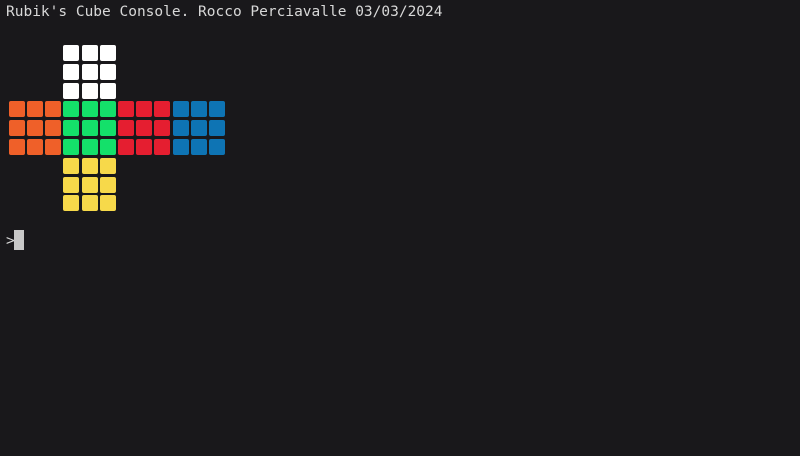 Image resolution: width=800 pixels, height=456 pixels. Describe the element at coordinates (19, 240) in the screenshot. I see `text-cursor` at that location.